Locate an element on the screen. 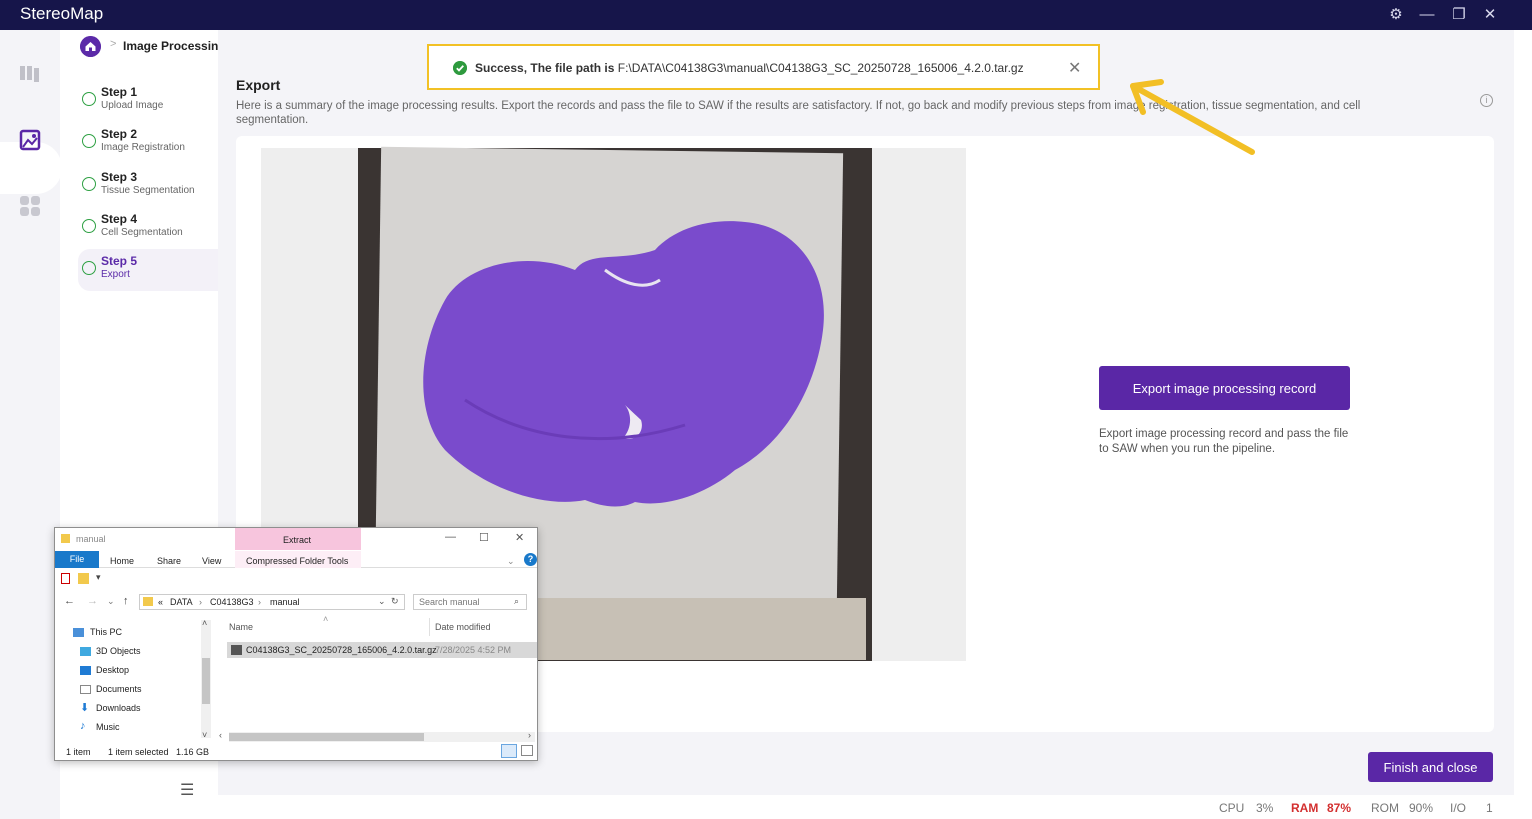  scroll-down-icon: ˅ is located at coordinates (204, 735).